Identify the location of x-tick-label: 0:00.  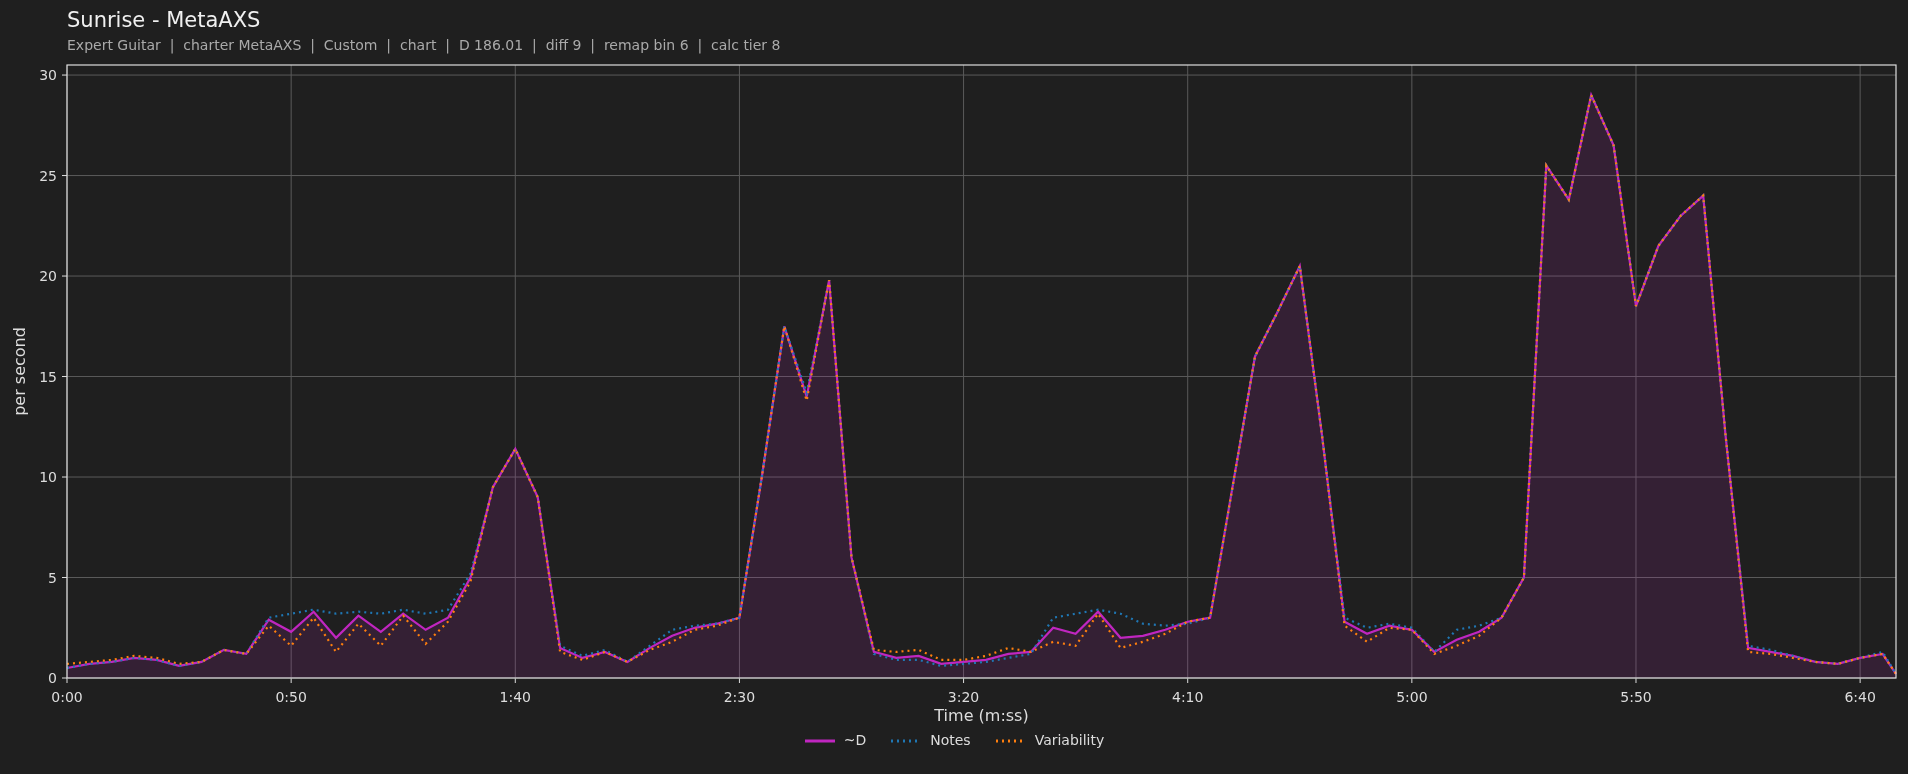
(67, 697).